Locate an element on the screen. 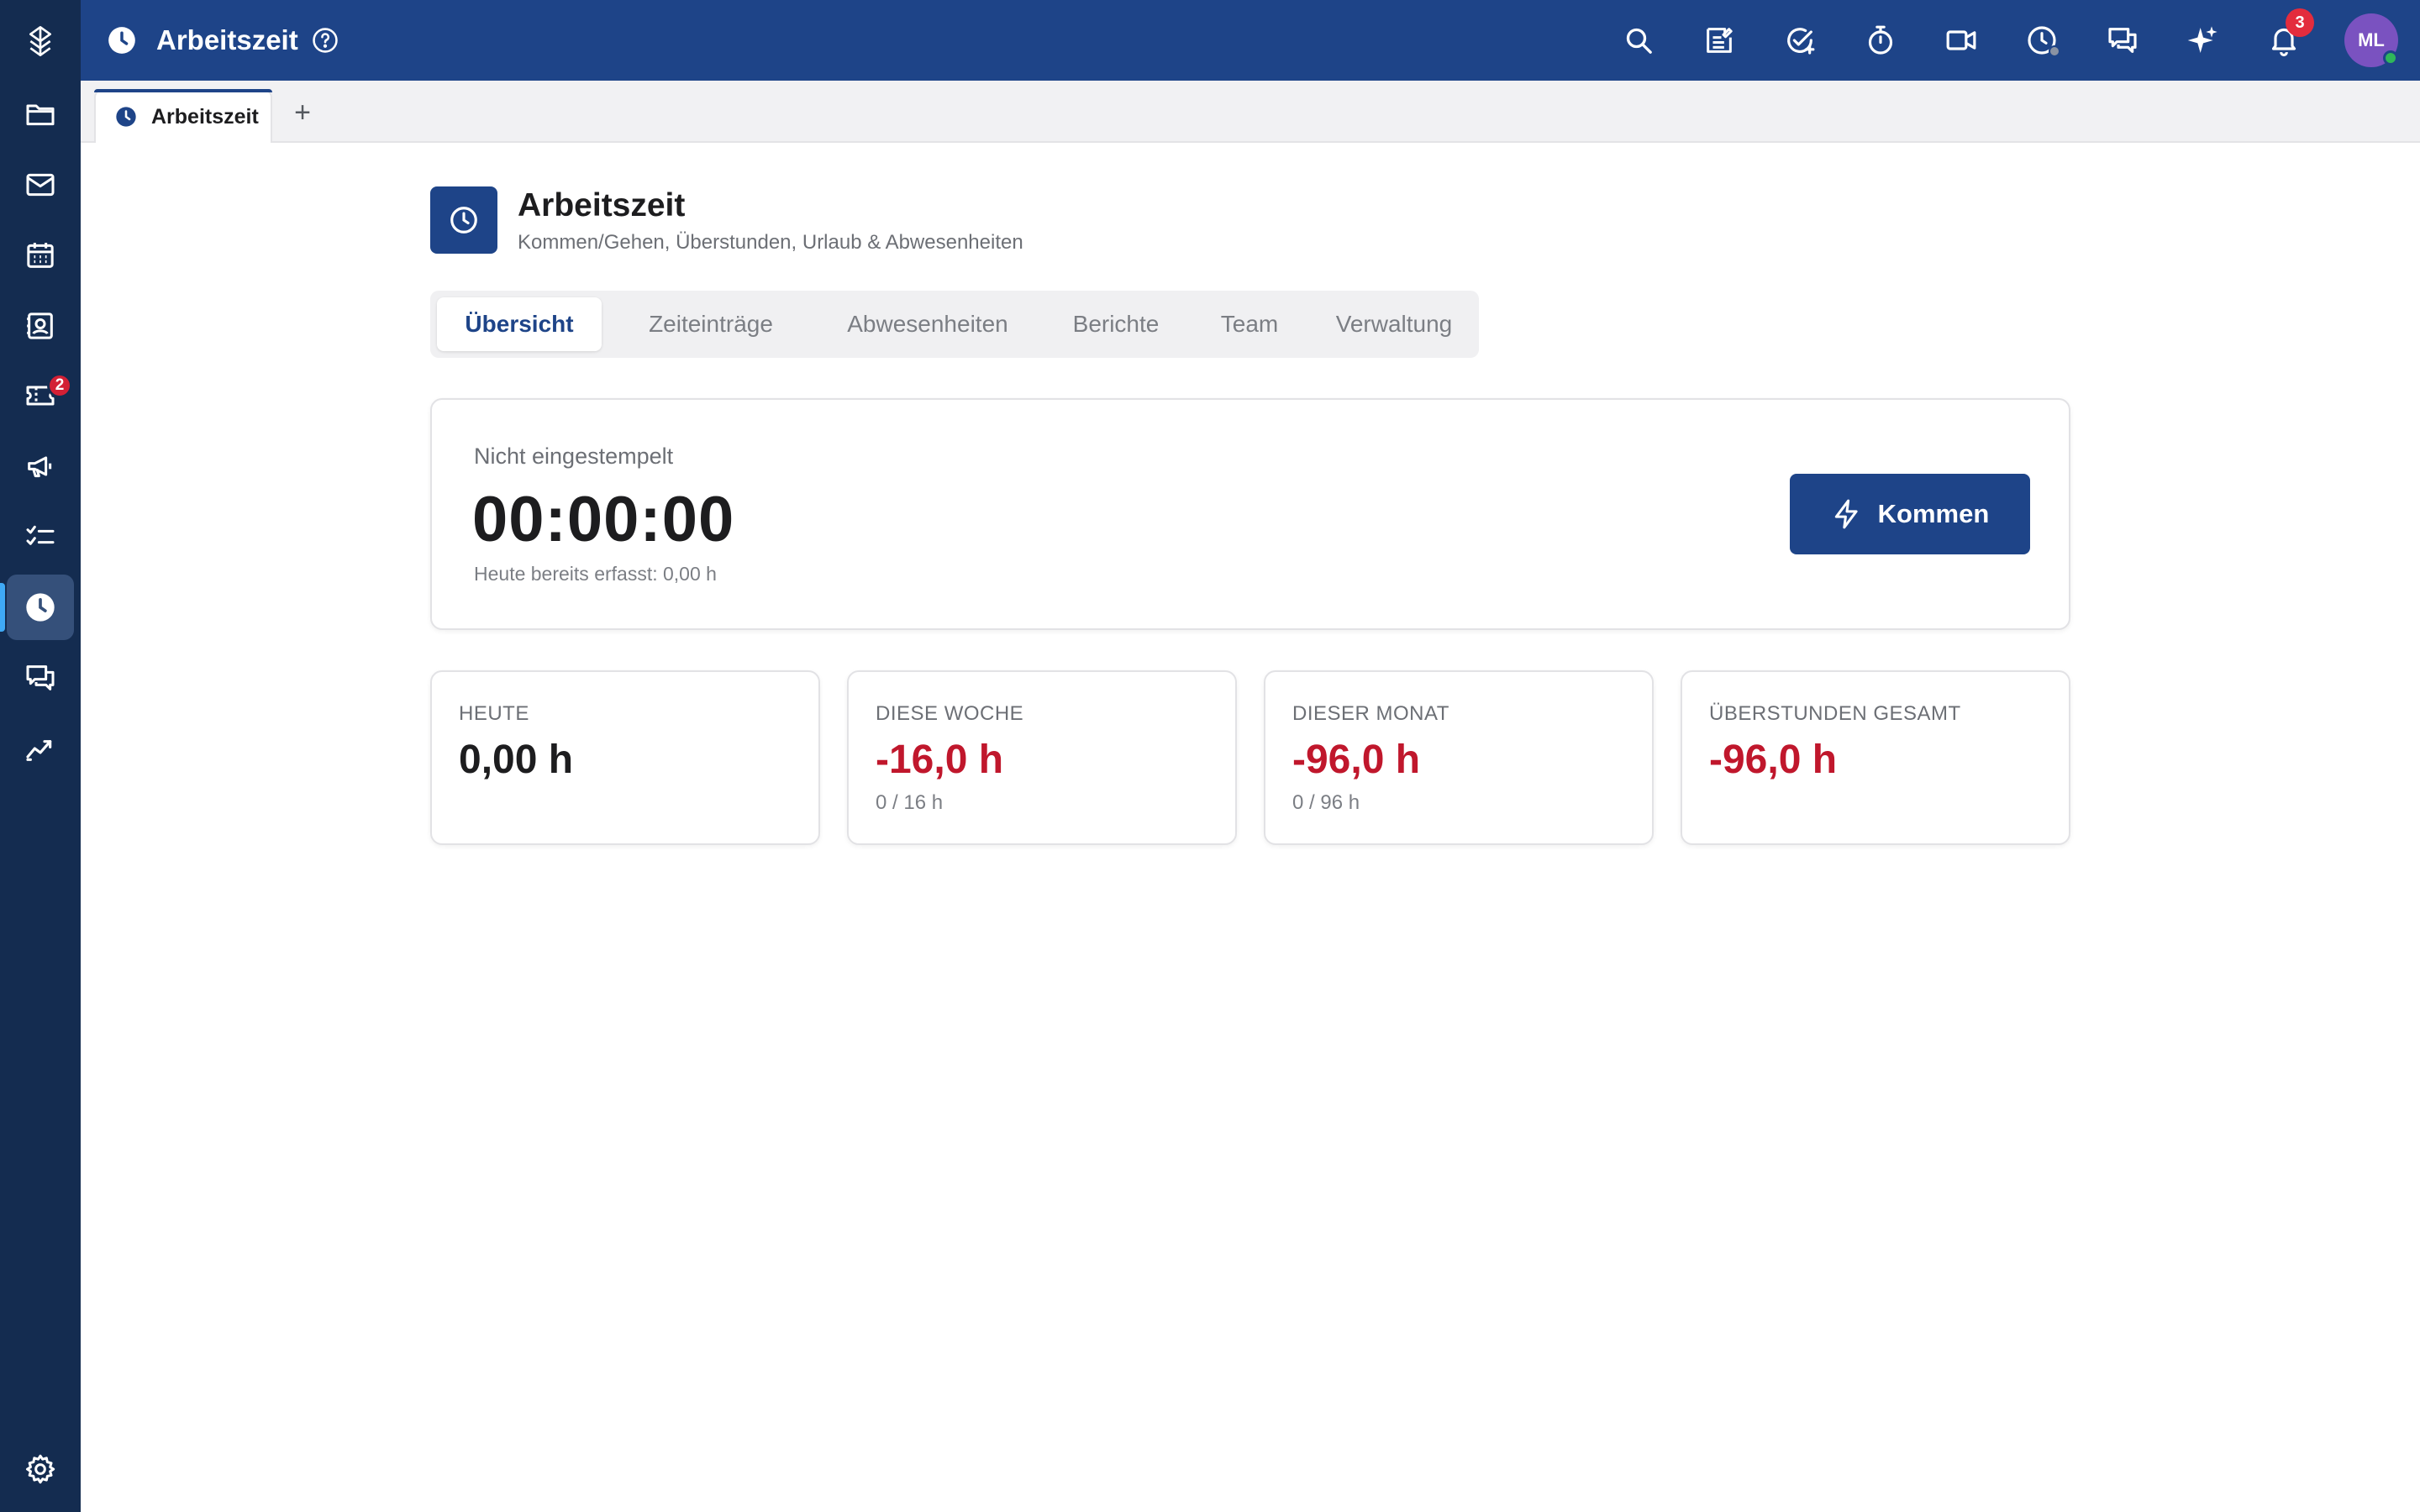 Image resolution: width=2420 pixels, height=1512 pixels. stat-label: HEUTE is located at coordinates (494, 713).